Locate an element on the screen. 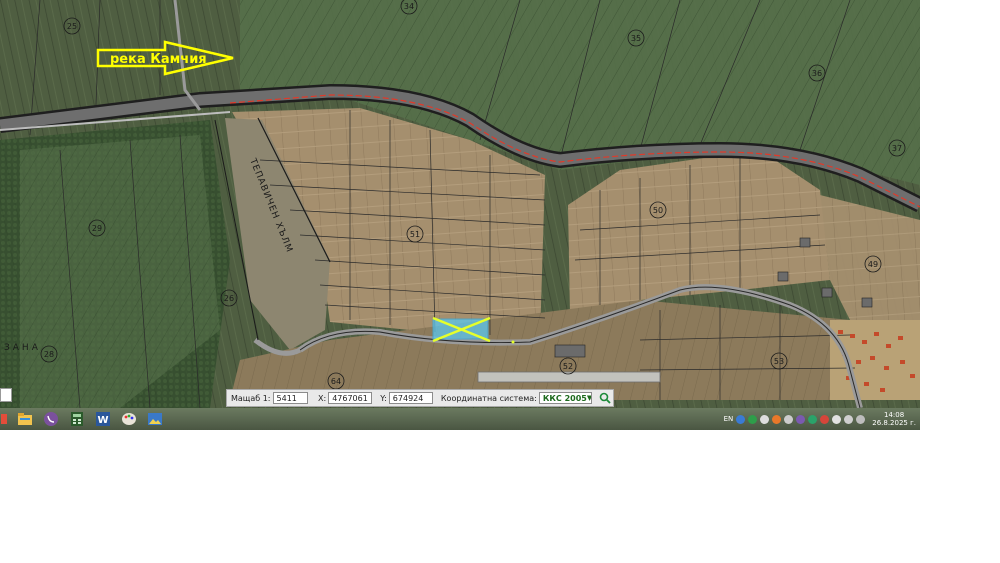 The width and height of the screenshot is (1000, 563). airstrip is located at coordinates (569, 377).